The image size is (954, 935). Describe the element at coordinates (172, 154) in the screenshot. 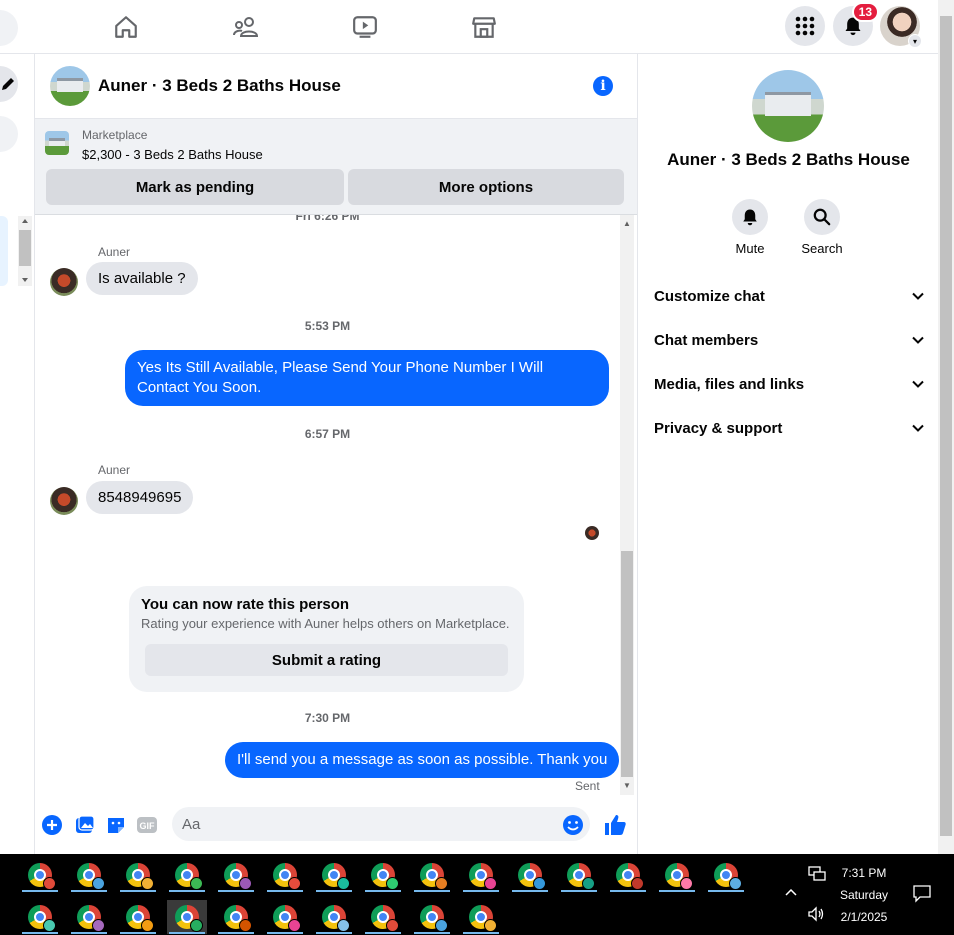

I see `listing-price-title: $2,300 - 3 Beds 2 Baths House` at that location.